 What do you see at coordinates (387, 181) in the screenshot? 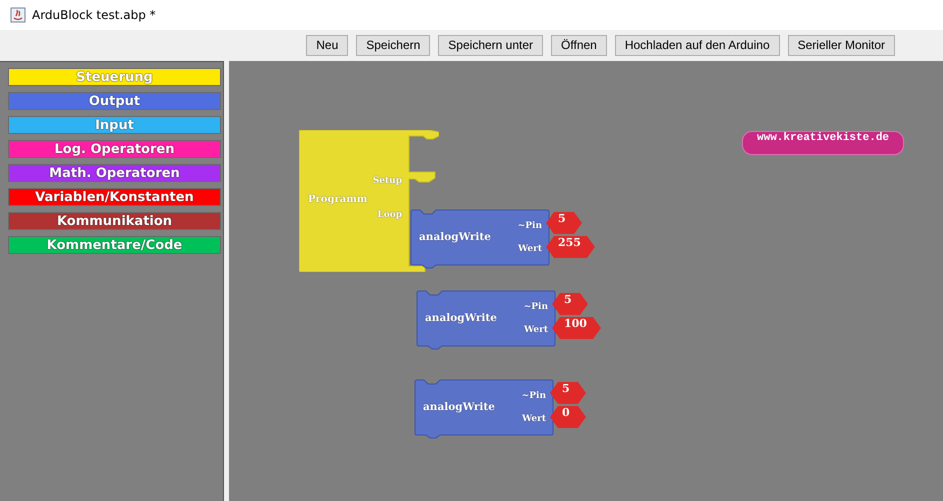
I see `socket-label: Setup` at bounding box center [387, 181].